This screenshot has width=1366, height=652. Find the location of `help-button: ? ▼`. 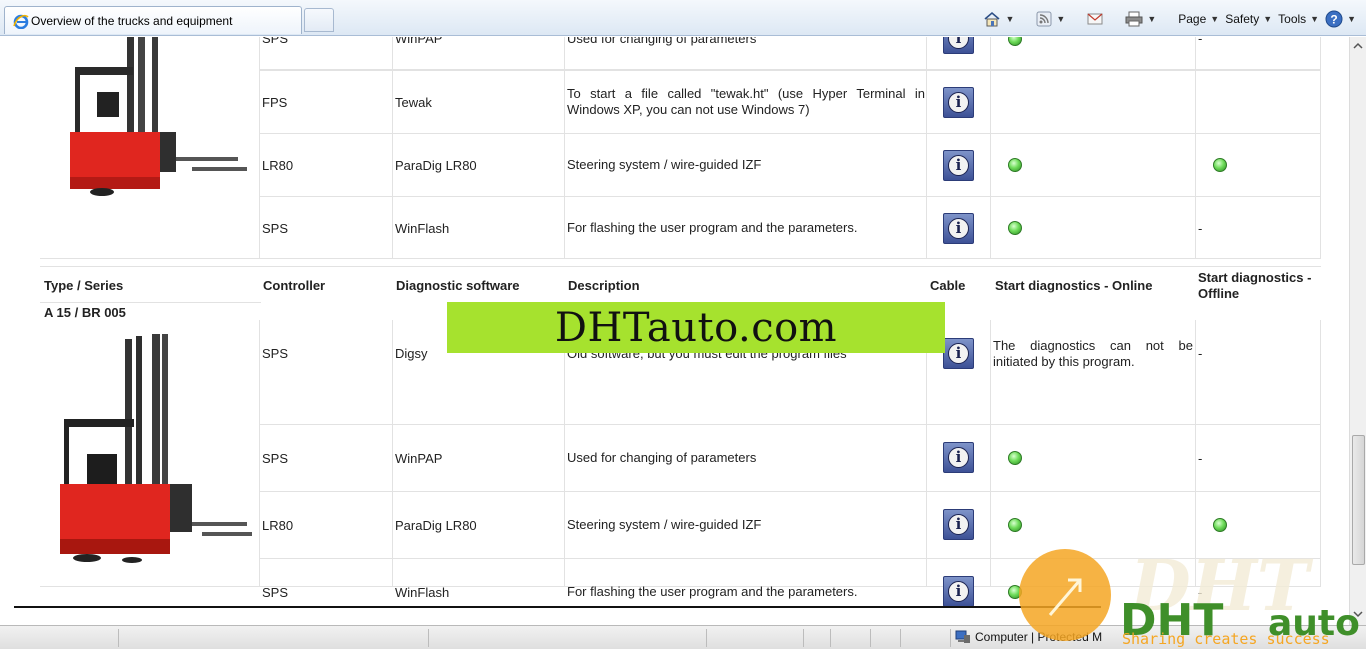

help-button: ? ▼ is located at coordinates (1340, 19).